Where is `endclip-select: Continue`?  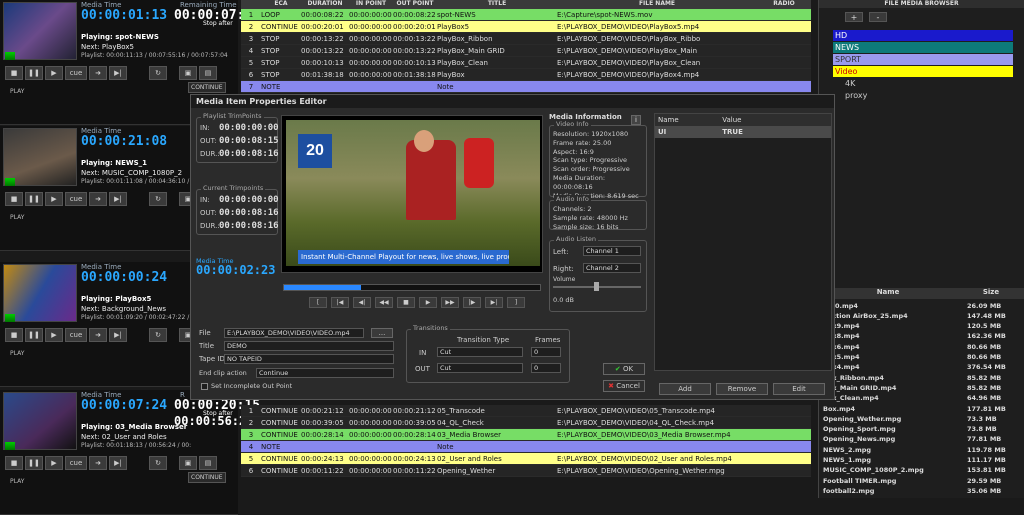 endclip-select: Continue is located at coordinates (325, 373).